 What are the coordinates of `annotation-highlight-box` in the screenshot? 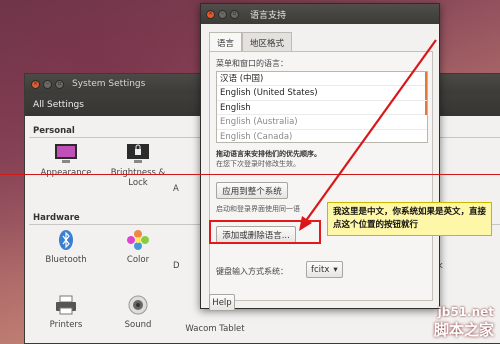 It's located at (265, 232).